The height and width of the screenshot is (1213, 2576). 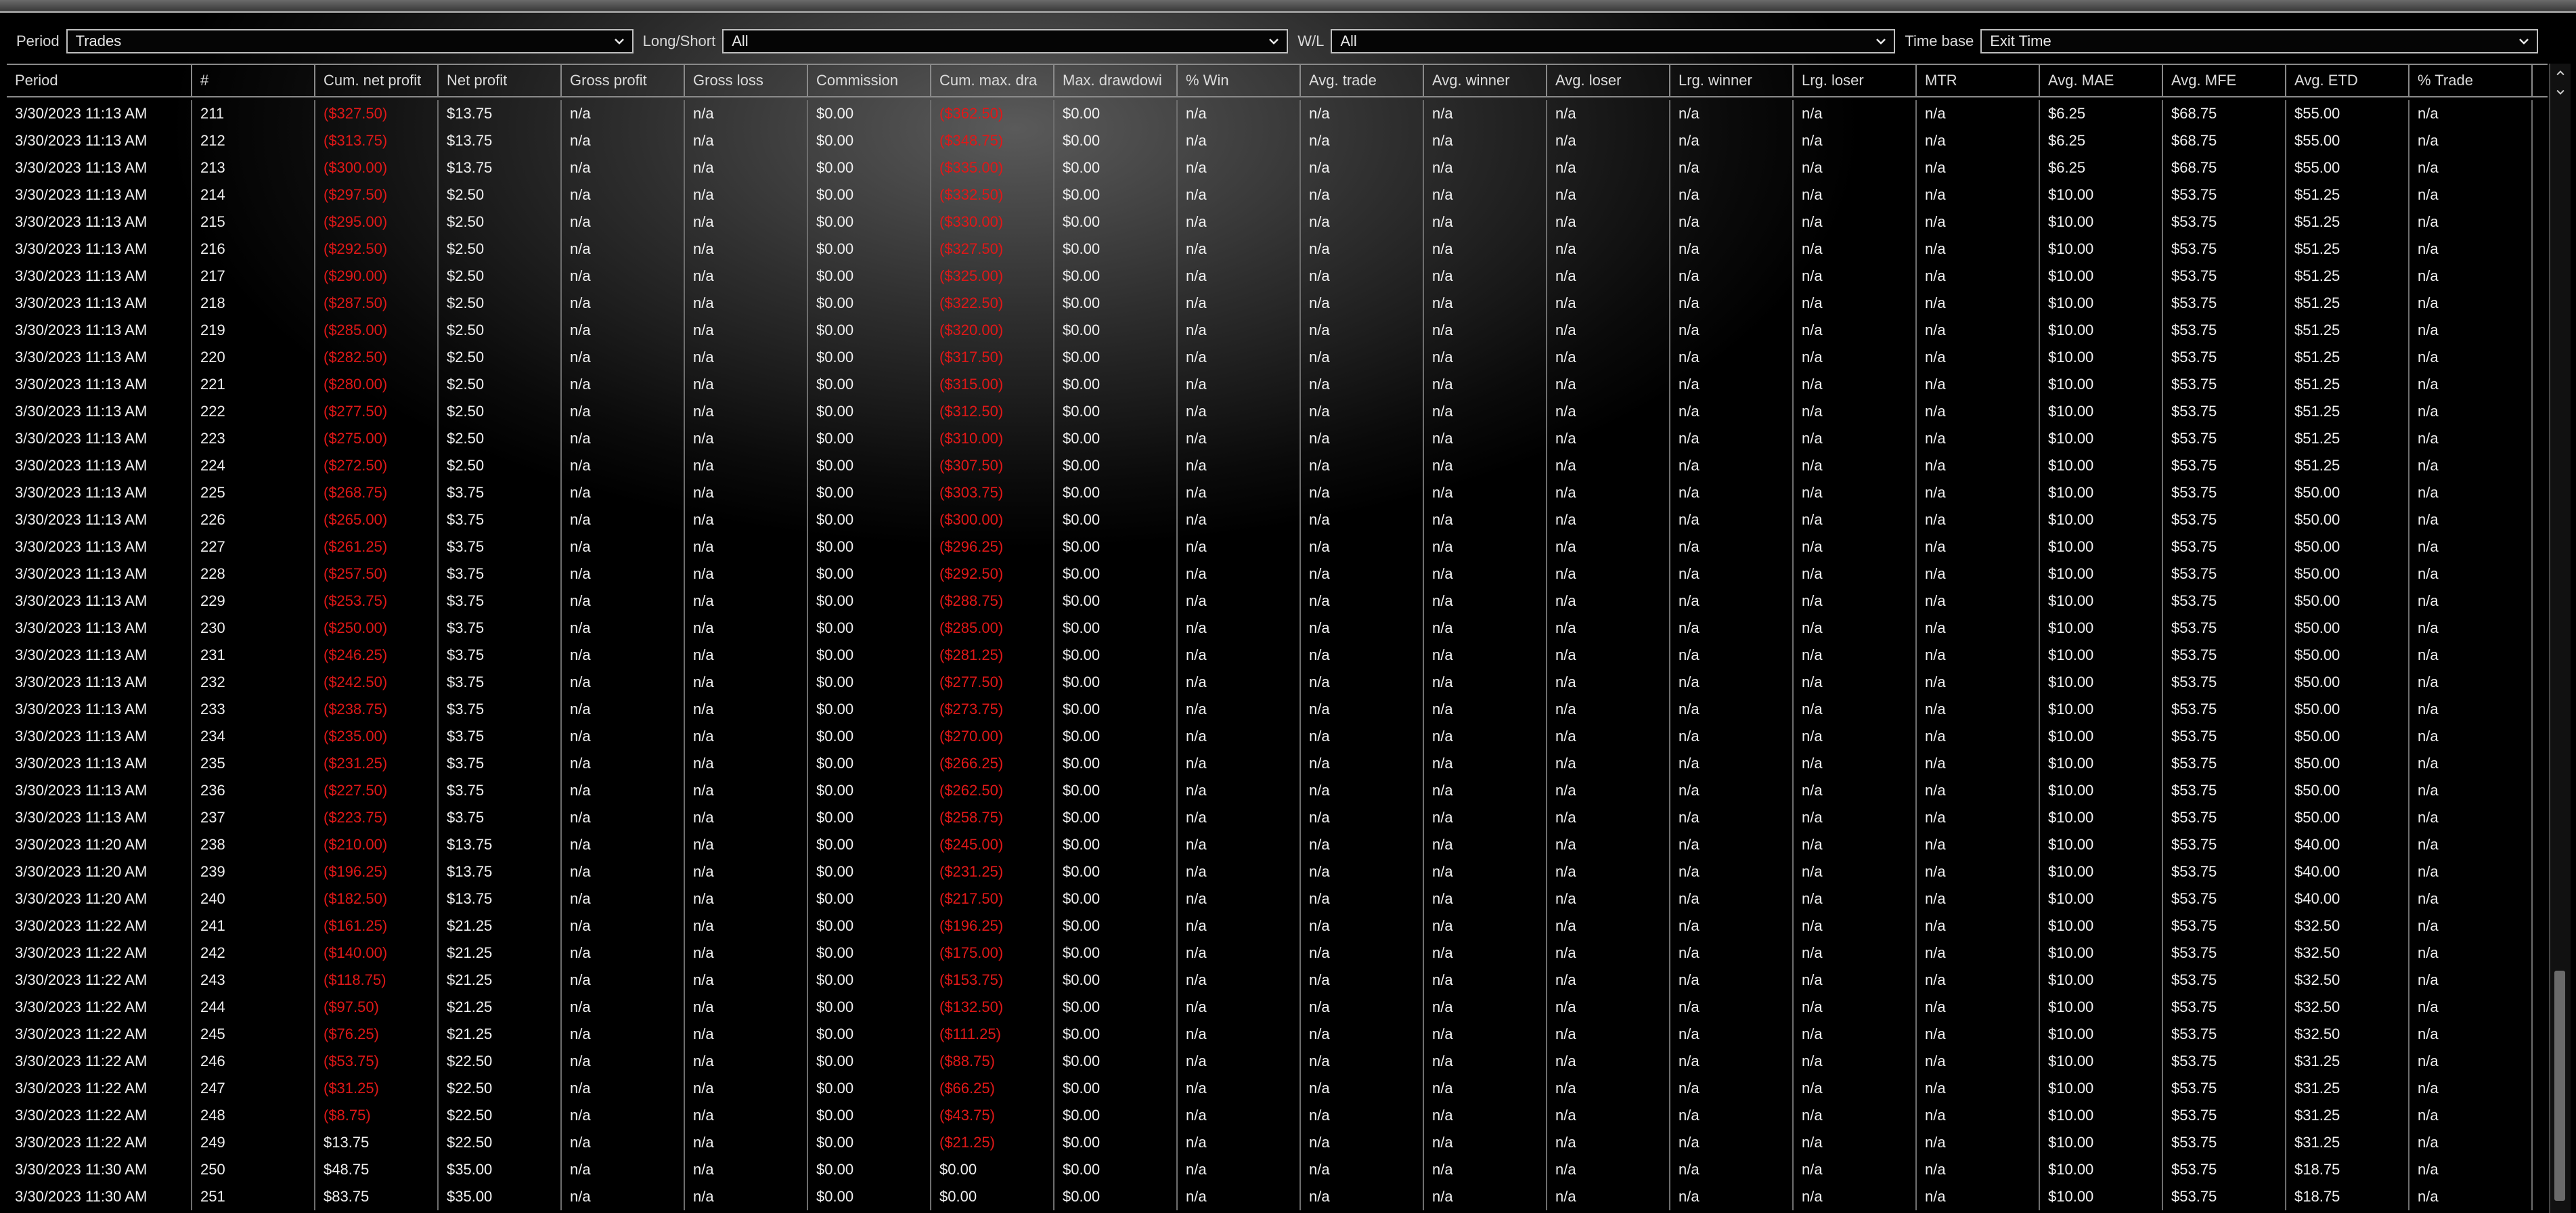 What do you see at coordinates (2560, 73) in the screenshot?
I see `arrow-up-icon` at bounding box center [2560, 73].